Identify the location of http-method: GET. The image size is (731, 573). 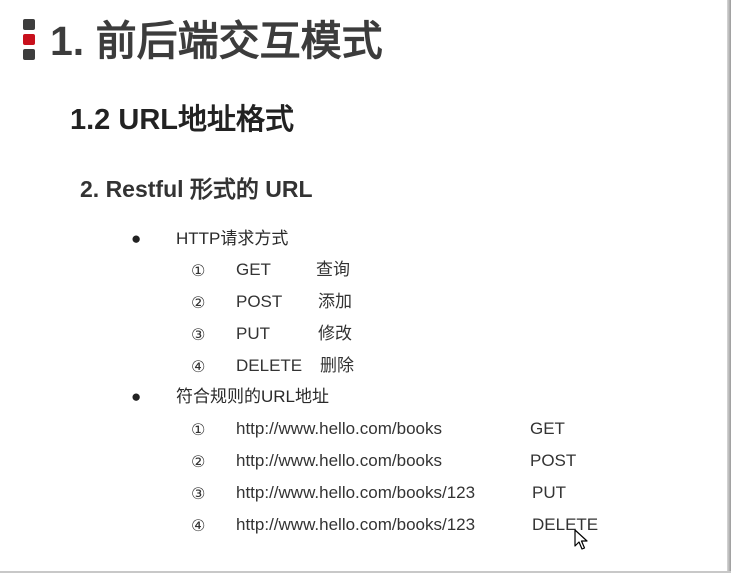
(253, 269).